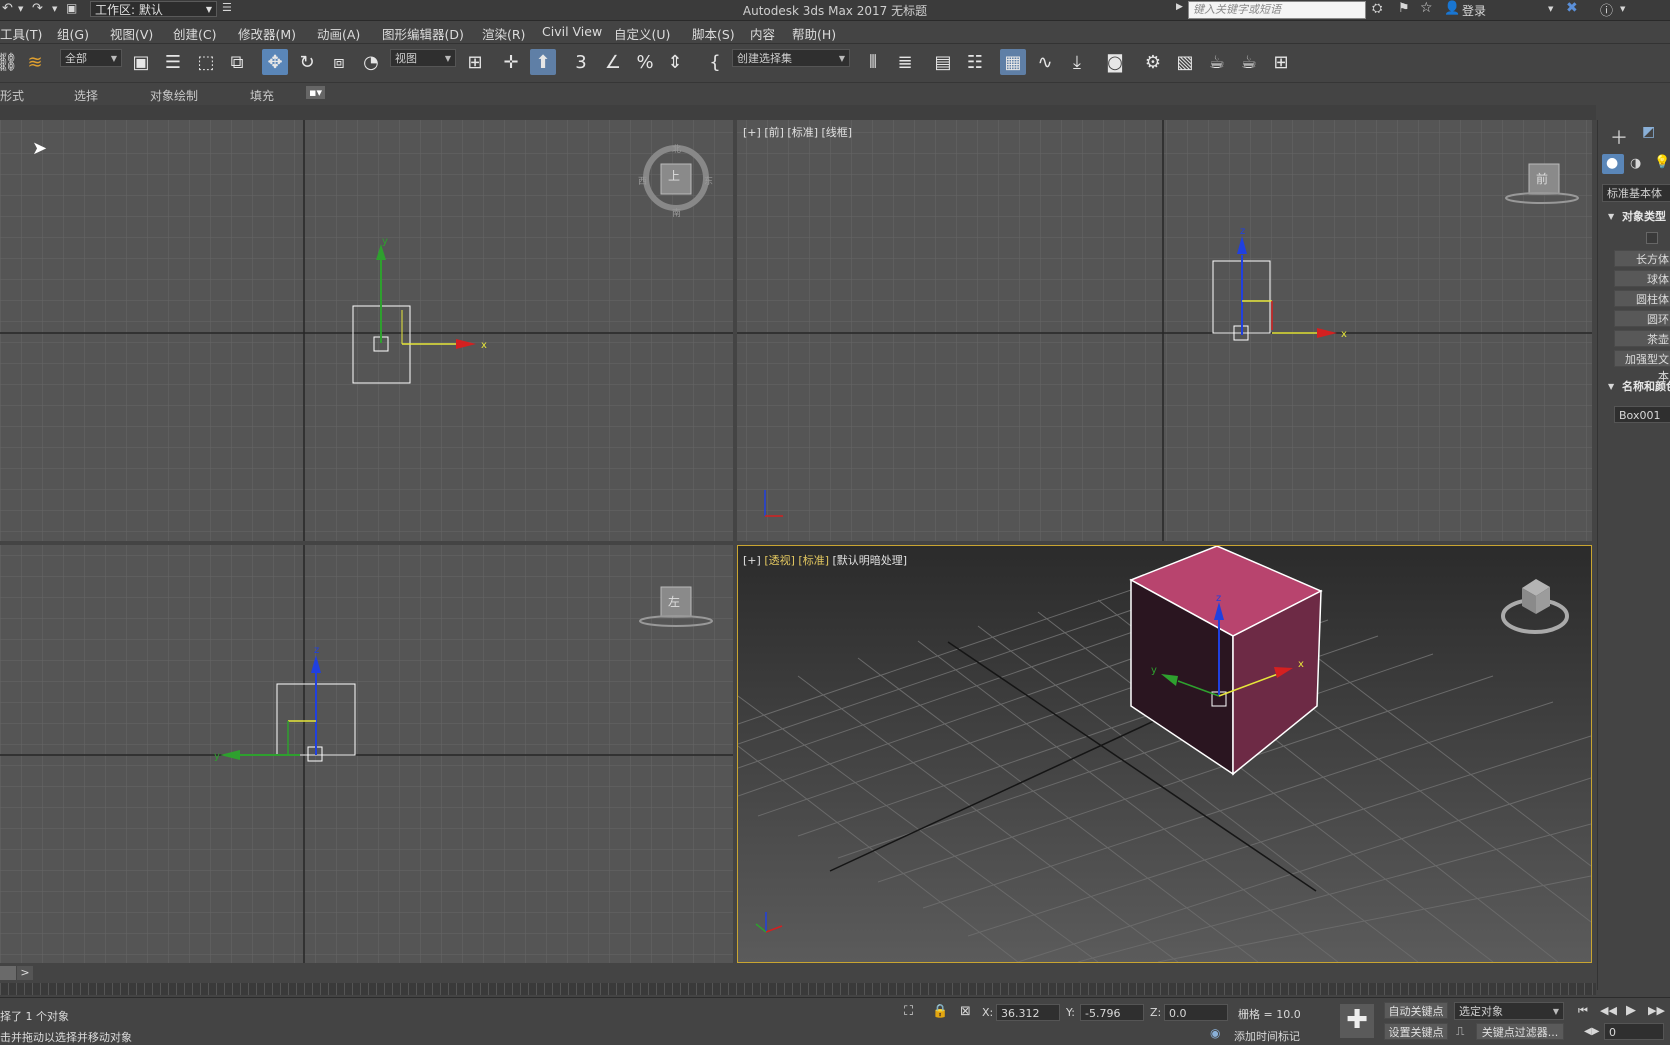 The image size is (1670, 1045). I want to click on select-and-place-icon: ◔, so click(371, 62).